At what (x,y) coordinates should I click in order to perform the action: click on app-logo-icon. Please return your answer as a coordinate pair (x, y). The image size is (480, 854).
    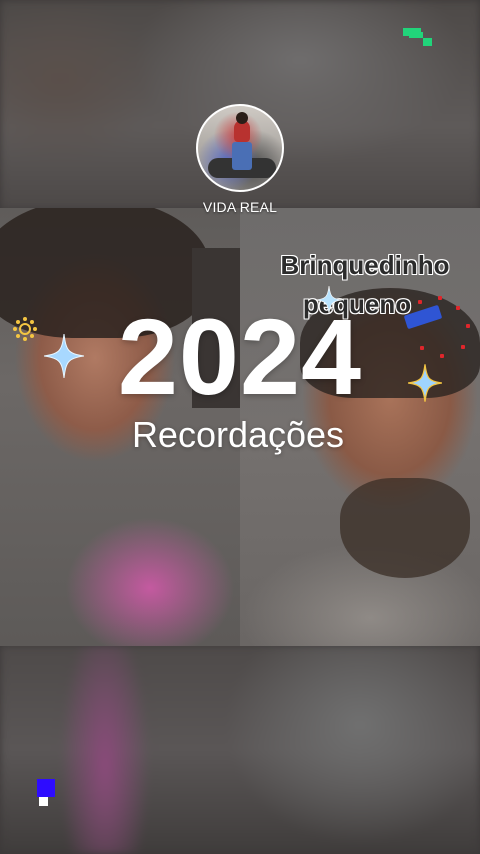
    Looking at the image, I should click on (418, 38).